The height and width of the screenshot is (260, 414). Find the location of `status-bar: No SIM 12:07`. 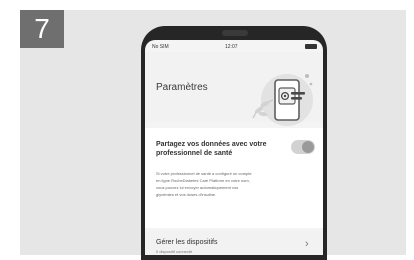

status-bar: No SIM 12:07 is located at coordinates (234, 47).